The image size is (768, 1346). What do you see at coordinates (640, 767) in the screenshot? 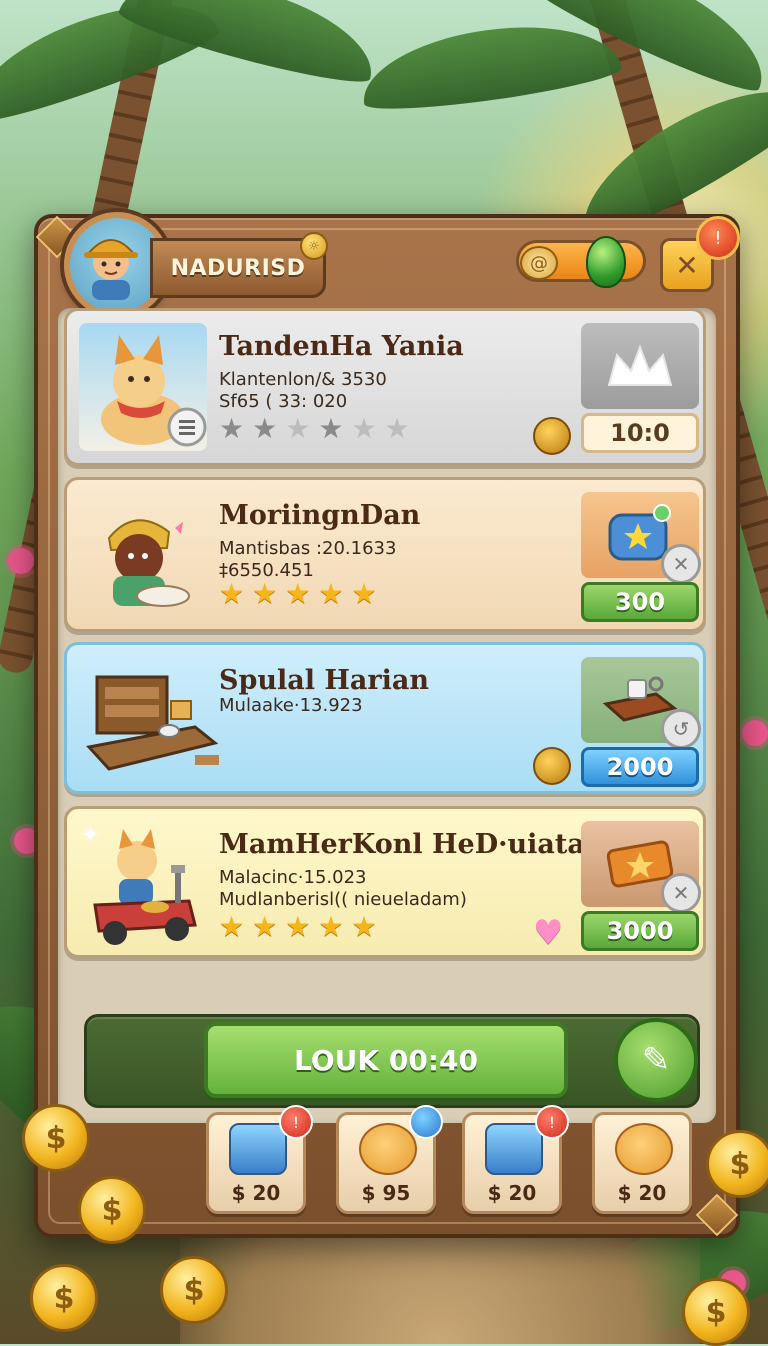
I see `buy-button: 2000` at bounding box center [640, 767].